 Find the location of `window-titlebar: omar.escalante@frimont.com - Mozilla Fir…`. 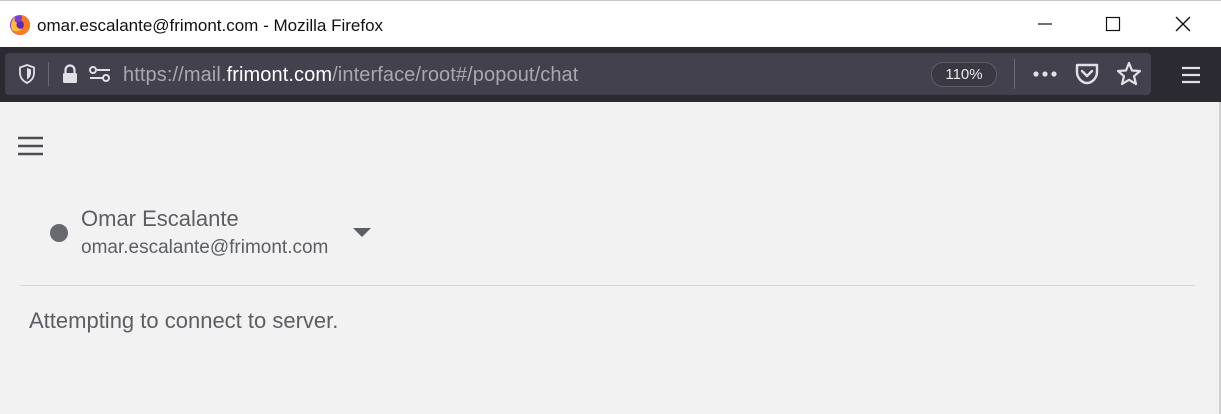

window-titlebar: omar.escalante@frimont.com - Mozilla Fir… is located at coordinates (610, 23).